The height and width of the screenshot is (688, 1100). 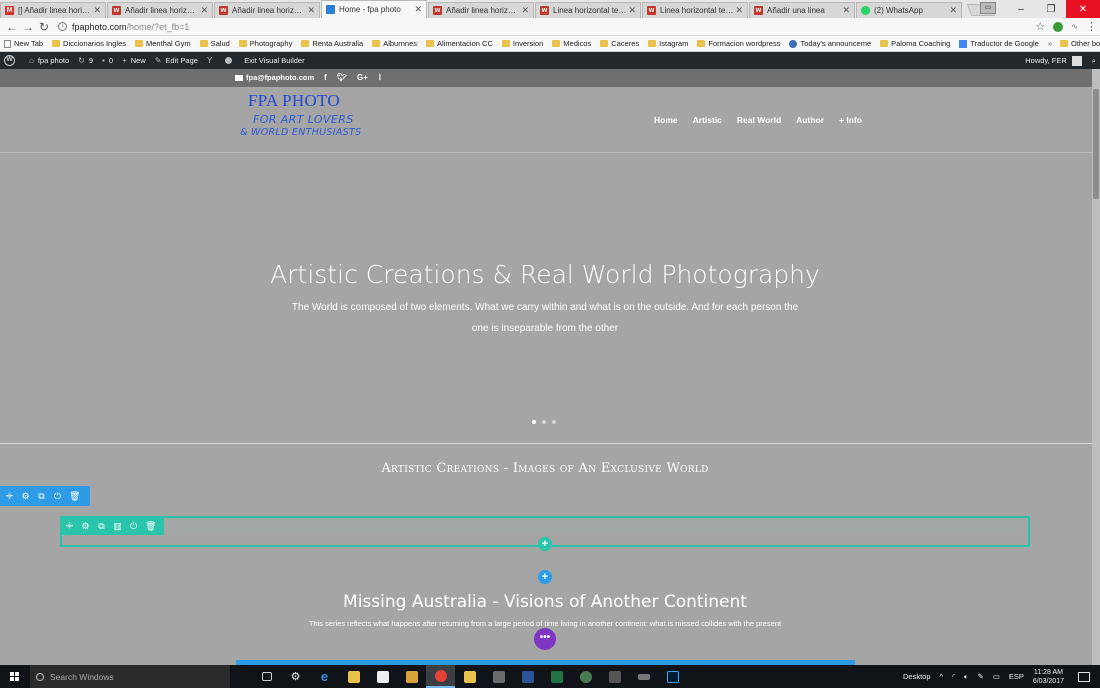 I want to click on browser-tab: w Añadir una linea ✕, so click(x=802, y=10).